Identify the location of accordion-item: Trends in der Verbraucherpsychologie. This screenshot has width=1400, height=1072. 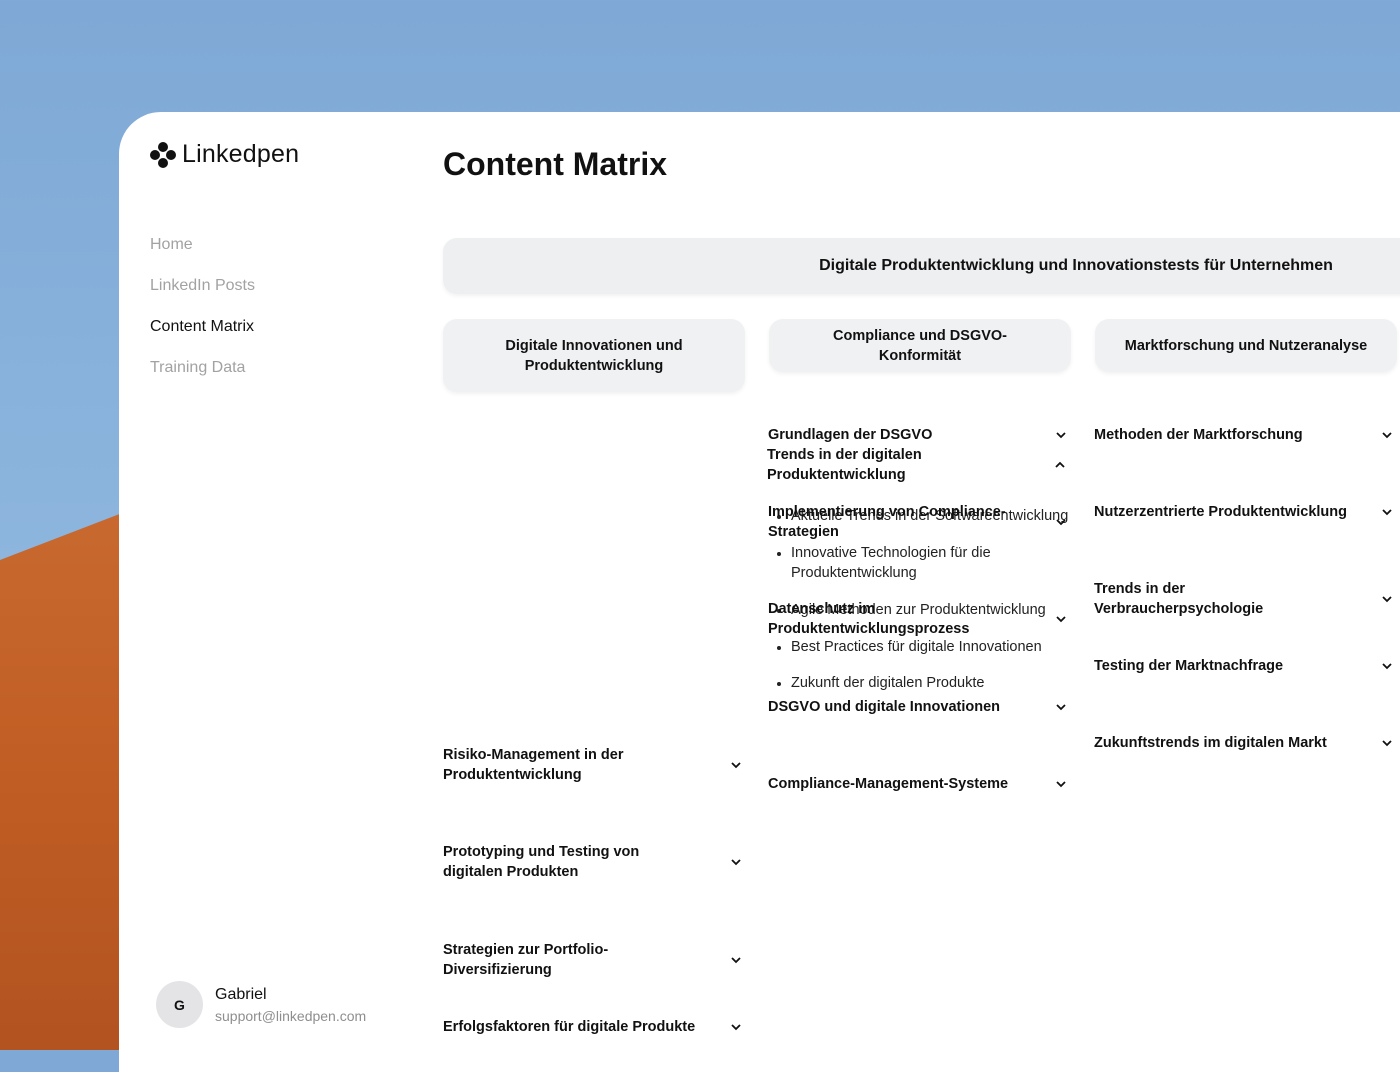
(1245, 599).